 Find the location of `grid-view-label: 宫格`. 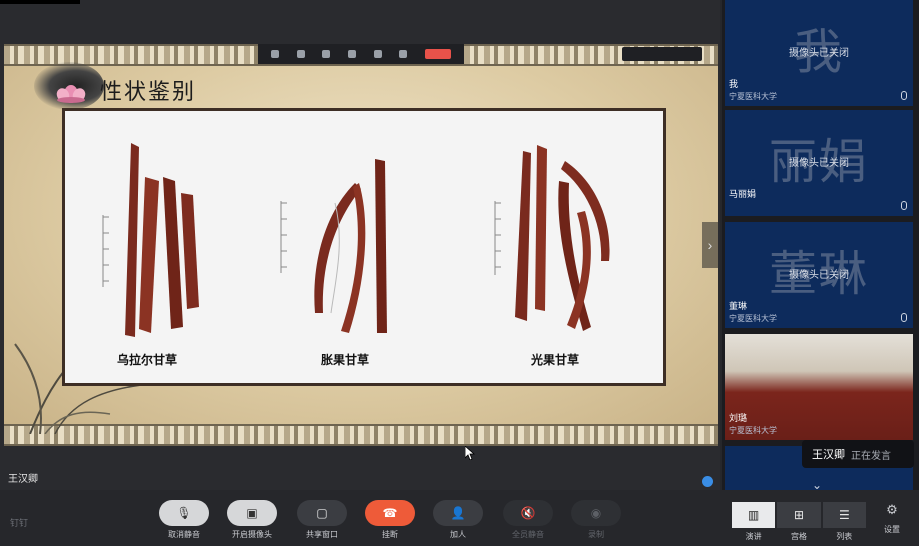

grid-view-label: 宫格 is located at coordinates (798, 536).